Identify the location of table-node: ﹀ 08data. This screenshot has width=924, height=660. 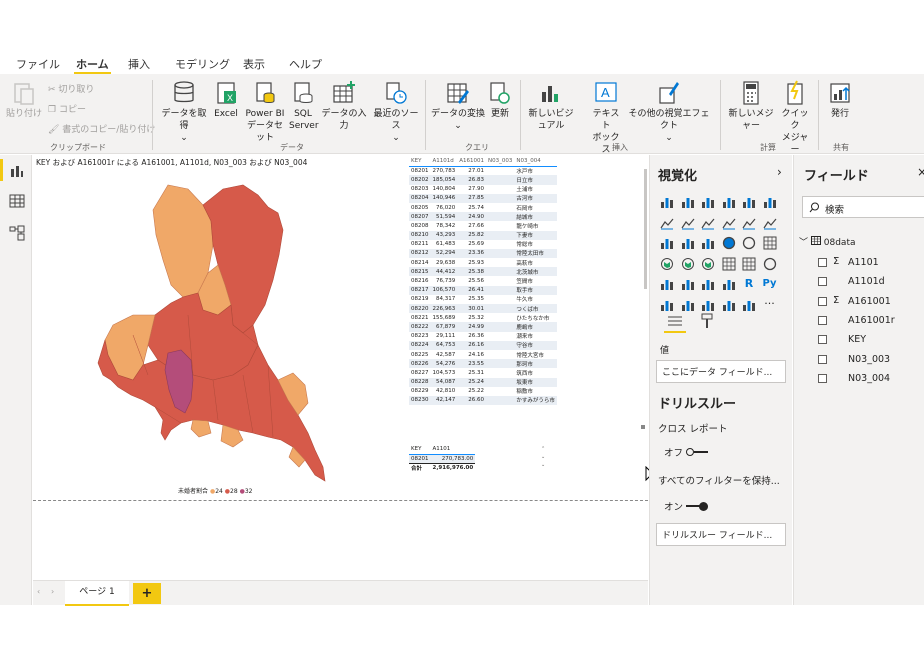
(827, 241).